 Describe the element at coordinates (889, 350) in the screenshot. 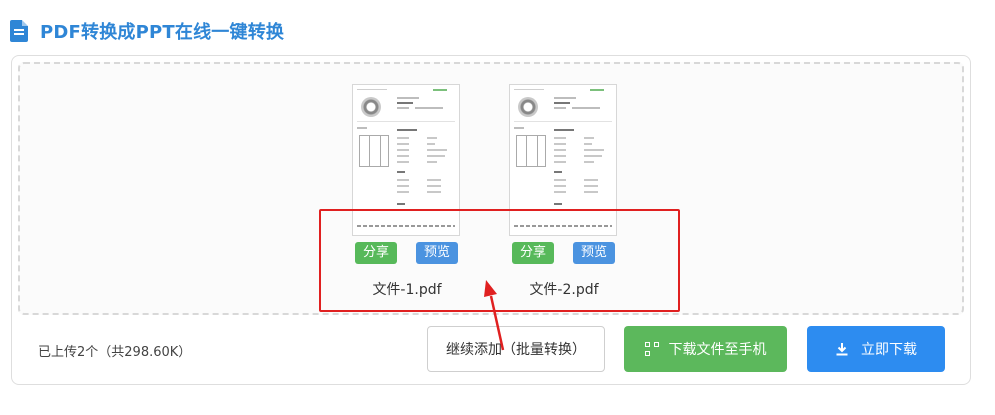

I see `download-now-label: 立即下载` at that location.